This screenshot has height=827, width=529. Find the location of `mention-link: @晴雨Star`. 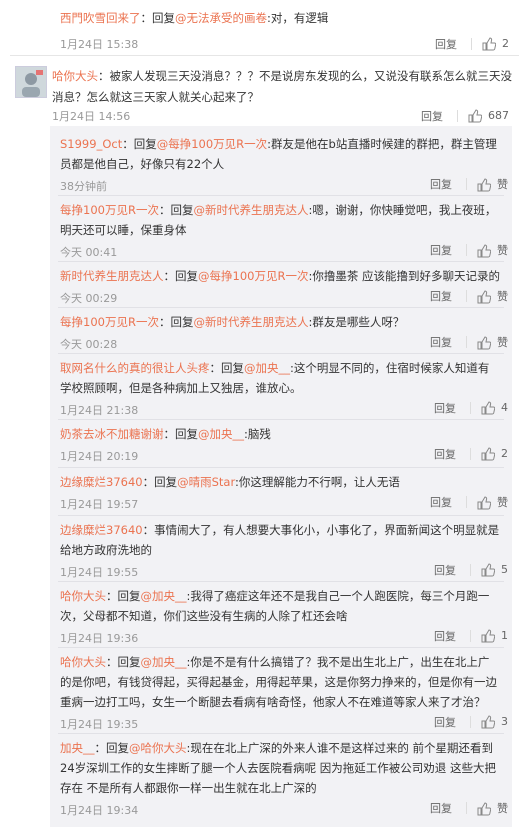

mention-link: @晴雨Star is located at coordinates (206, 482).